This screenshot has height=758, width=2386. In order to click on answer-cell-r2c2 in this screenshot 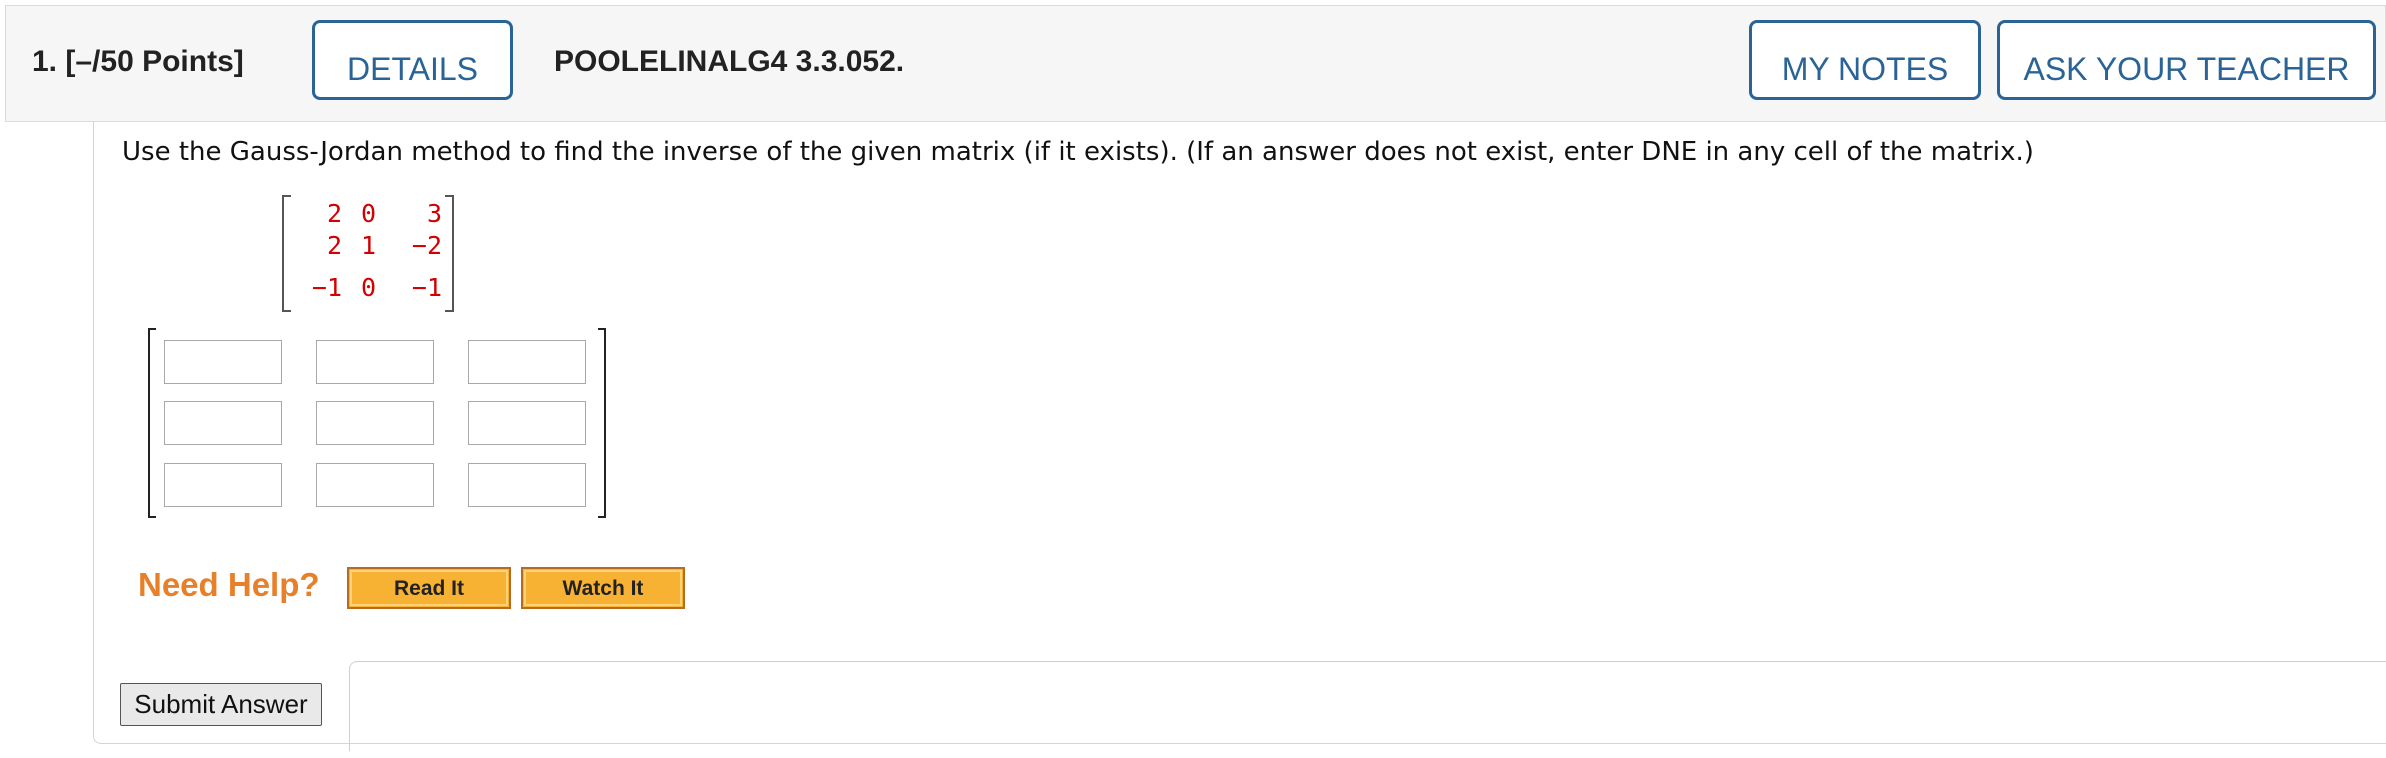, I will do `click(375, 423)`.